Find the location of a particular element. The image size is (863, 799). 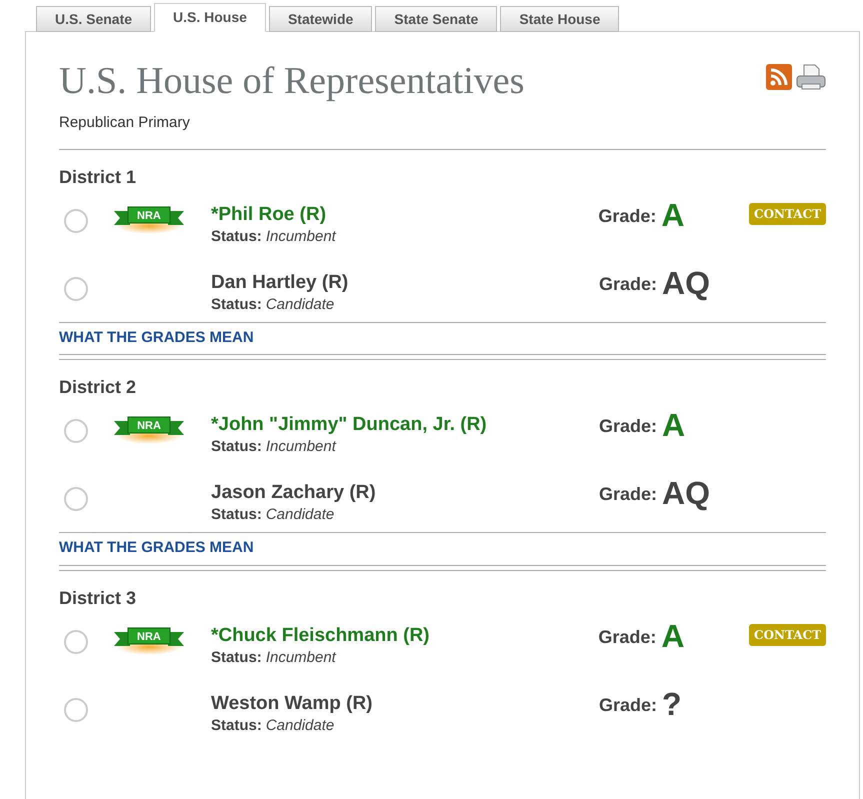

candidate-name: *Phil Roe (R) is located at coordinates (269, 214).